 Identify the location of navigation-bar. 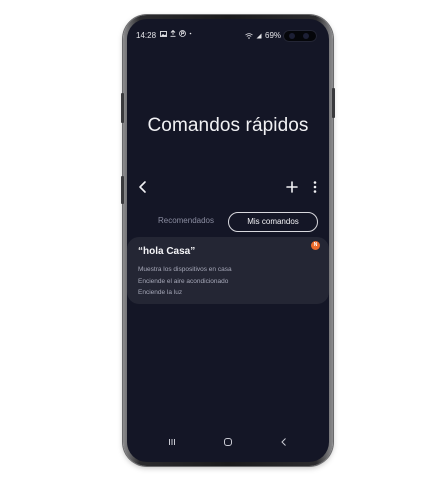
(228, 443).